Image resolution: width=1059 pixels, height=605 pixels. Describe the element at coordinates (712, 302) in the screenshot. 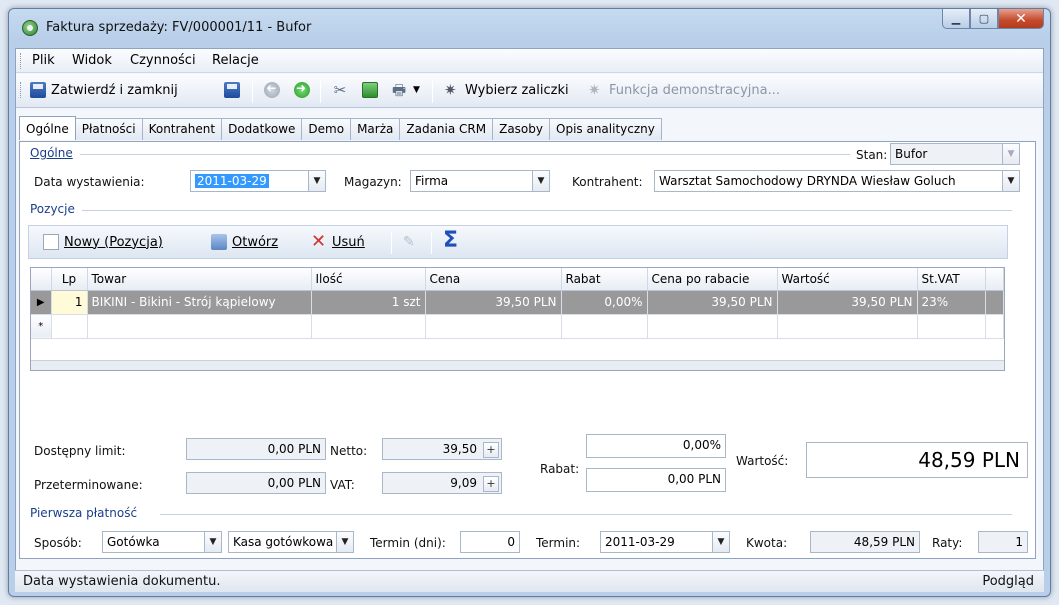

I see `cell-cena-po: 39,50 PLN` at that location.